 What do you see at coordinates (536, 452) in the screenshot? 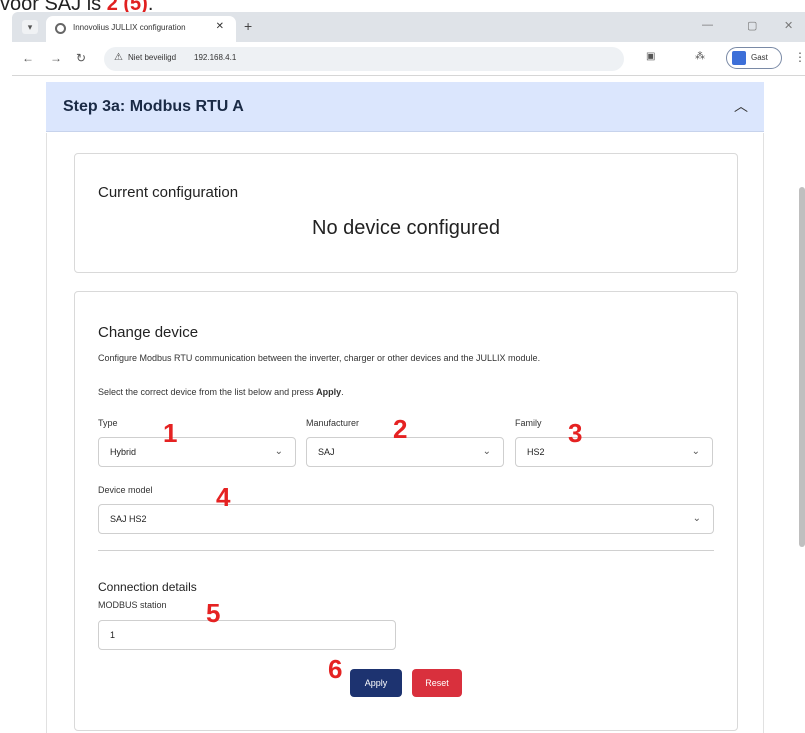
I see `family-value: HS2` at bounding box center [536, 452].